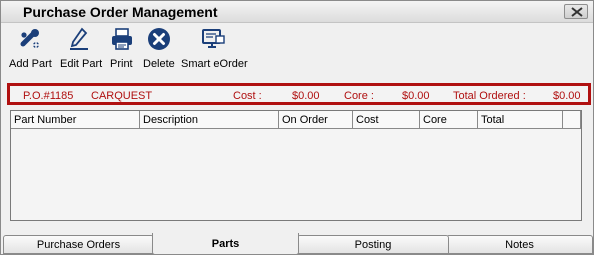  Describe the element at coordinates (213, 38) in the screenshot. I see `monitor-icon` at that location.